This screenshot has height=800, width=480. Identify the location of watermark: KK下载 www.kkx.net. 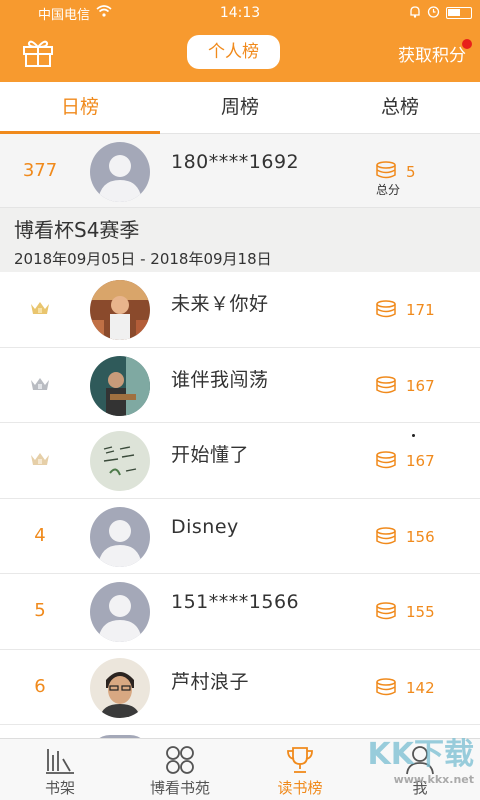
(421, 757).